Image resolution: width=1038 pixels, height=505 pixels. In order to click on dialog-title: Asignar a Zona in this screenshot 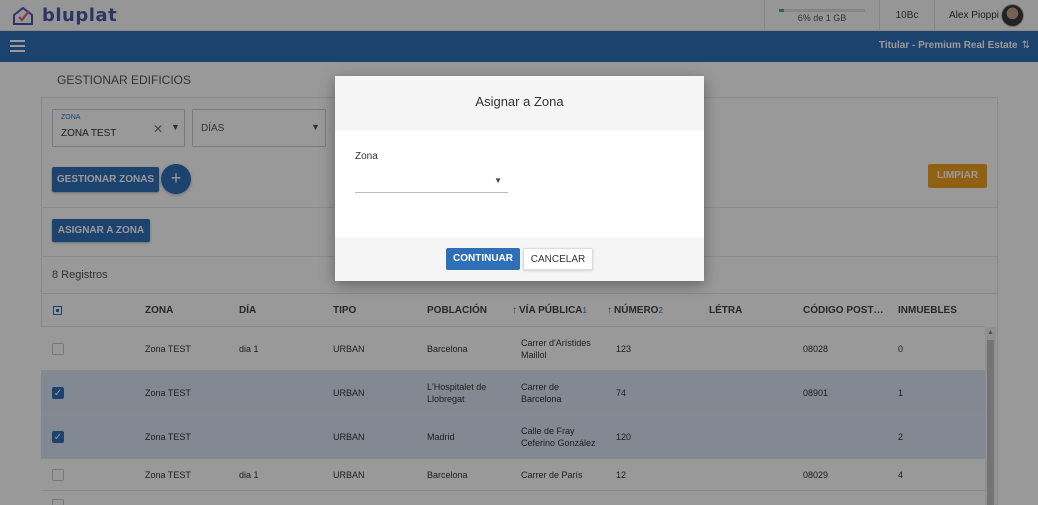, I will do `click(519, 101)`.